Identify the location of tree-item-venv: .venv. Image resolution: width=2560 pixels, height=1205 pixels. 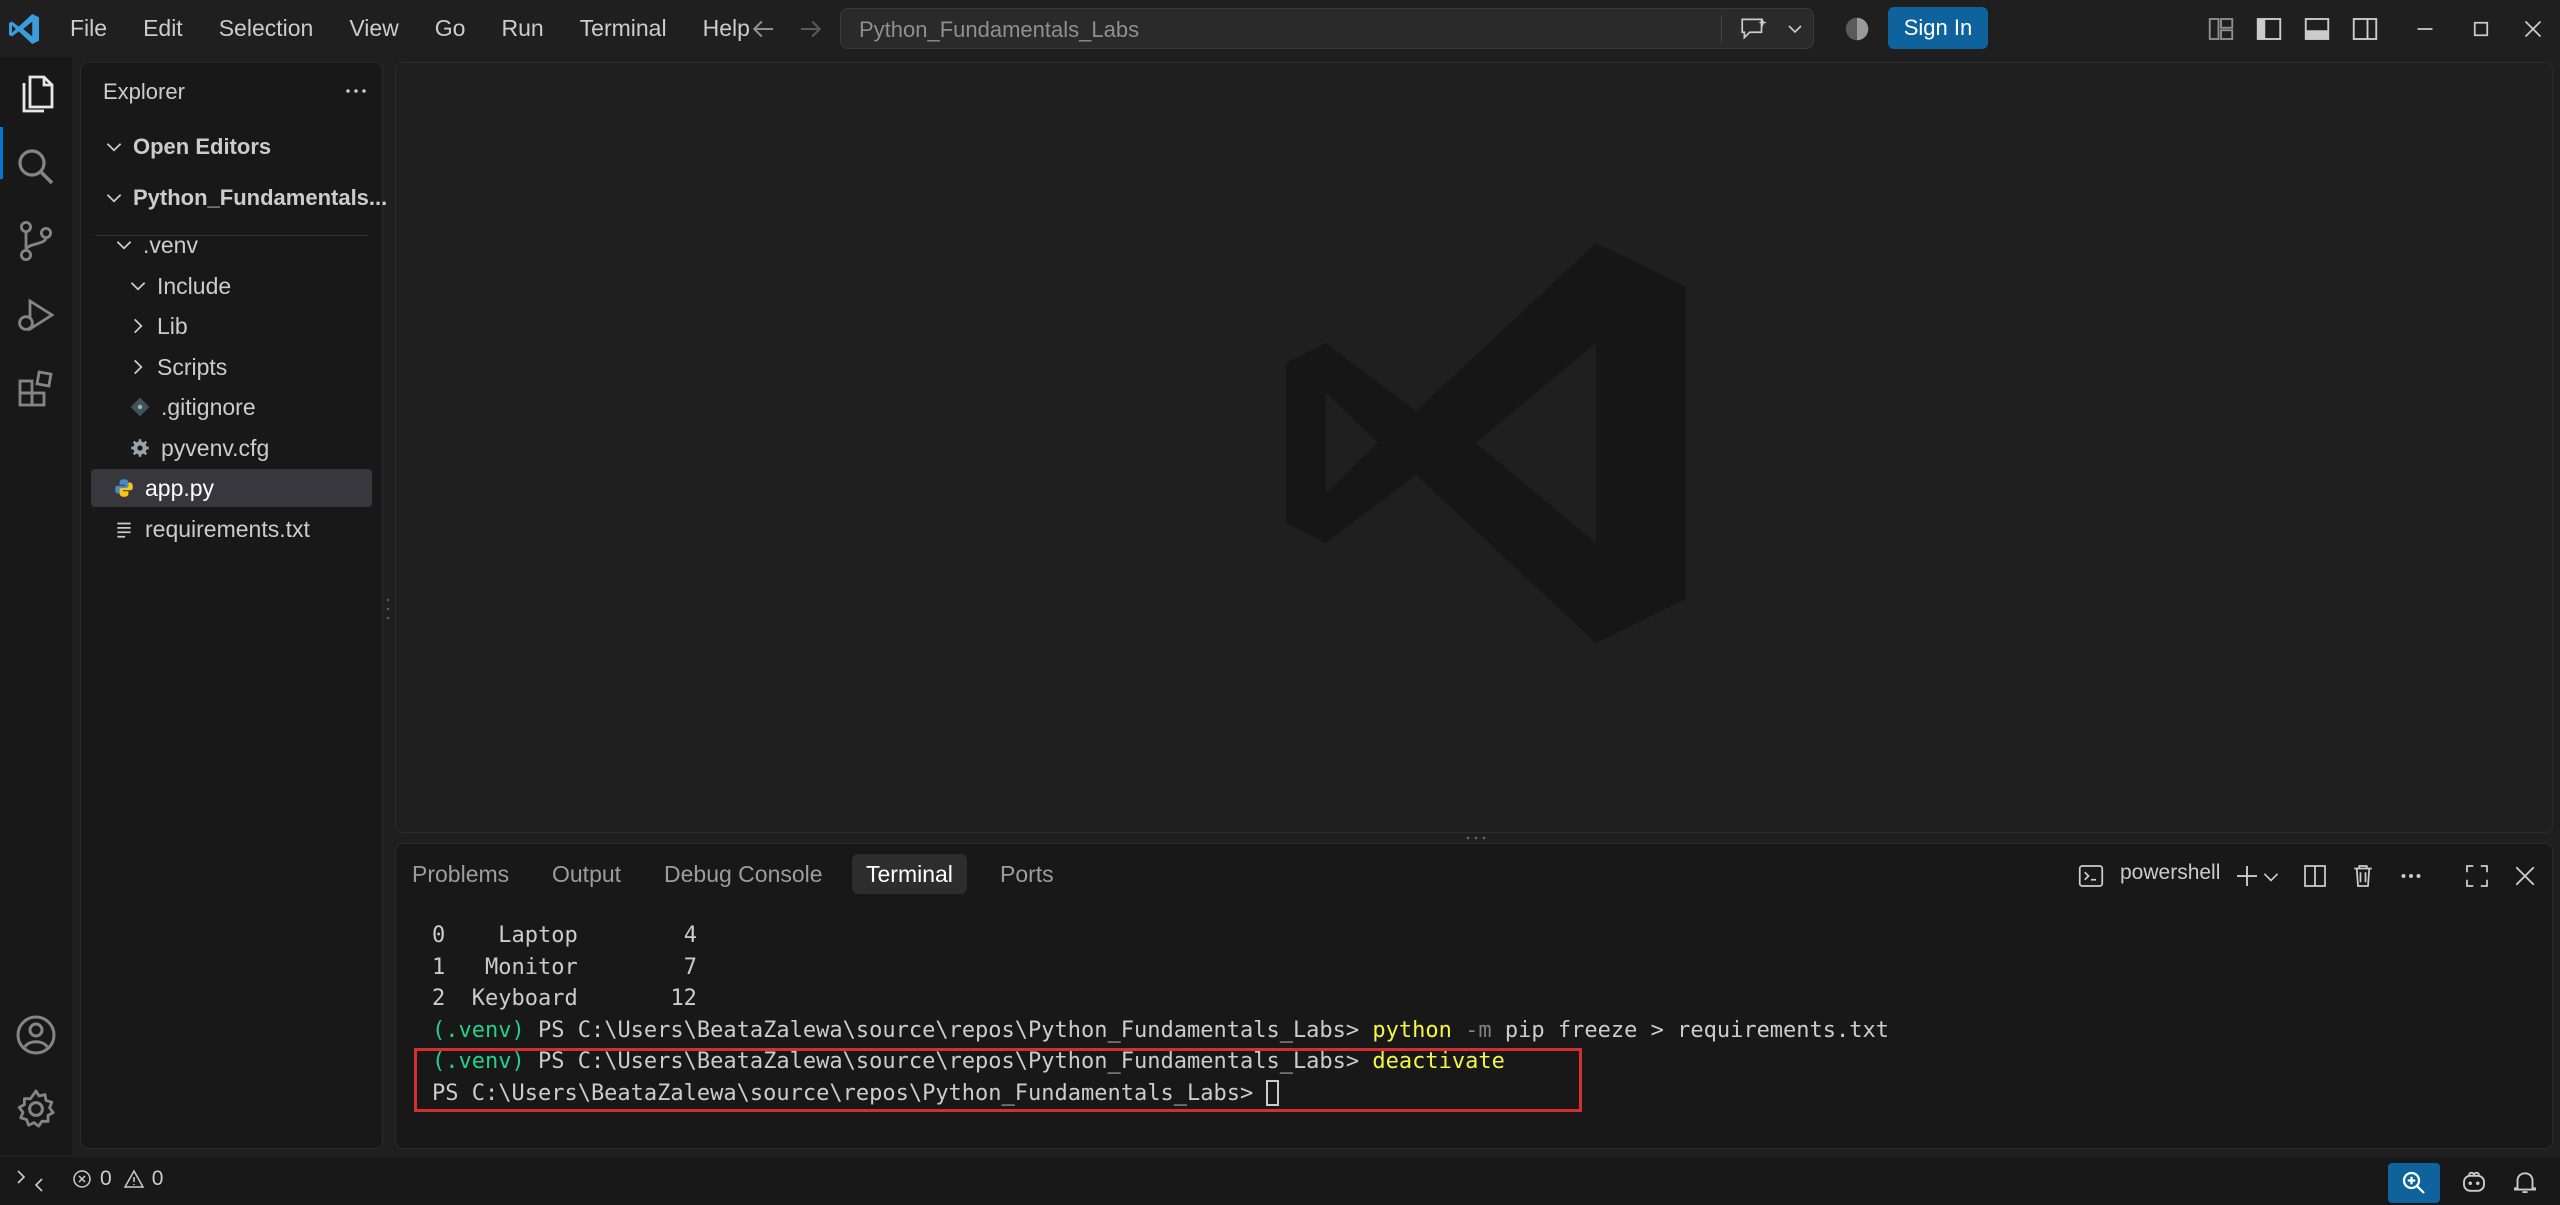
(231, 245).